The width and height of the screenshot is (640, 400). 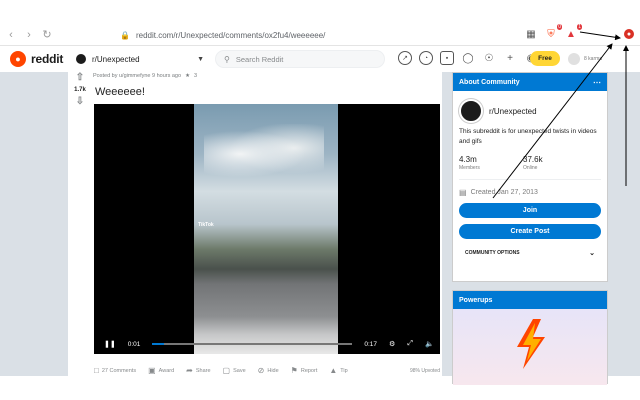 What do you see at coordinates (426, 58) in the screenshot?
I see `coins-icon: ◔` at bounding box center [426, 58].